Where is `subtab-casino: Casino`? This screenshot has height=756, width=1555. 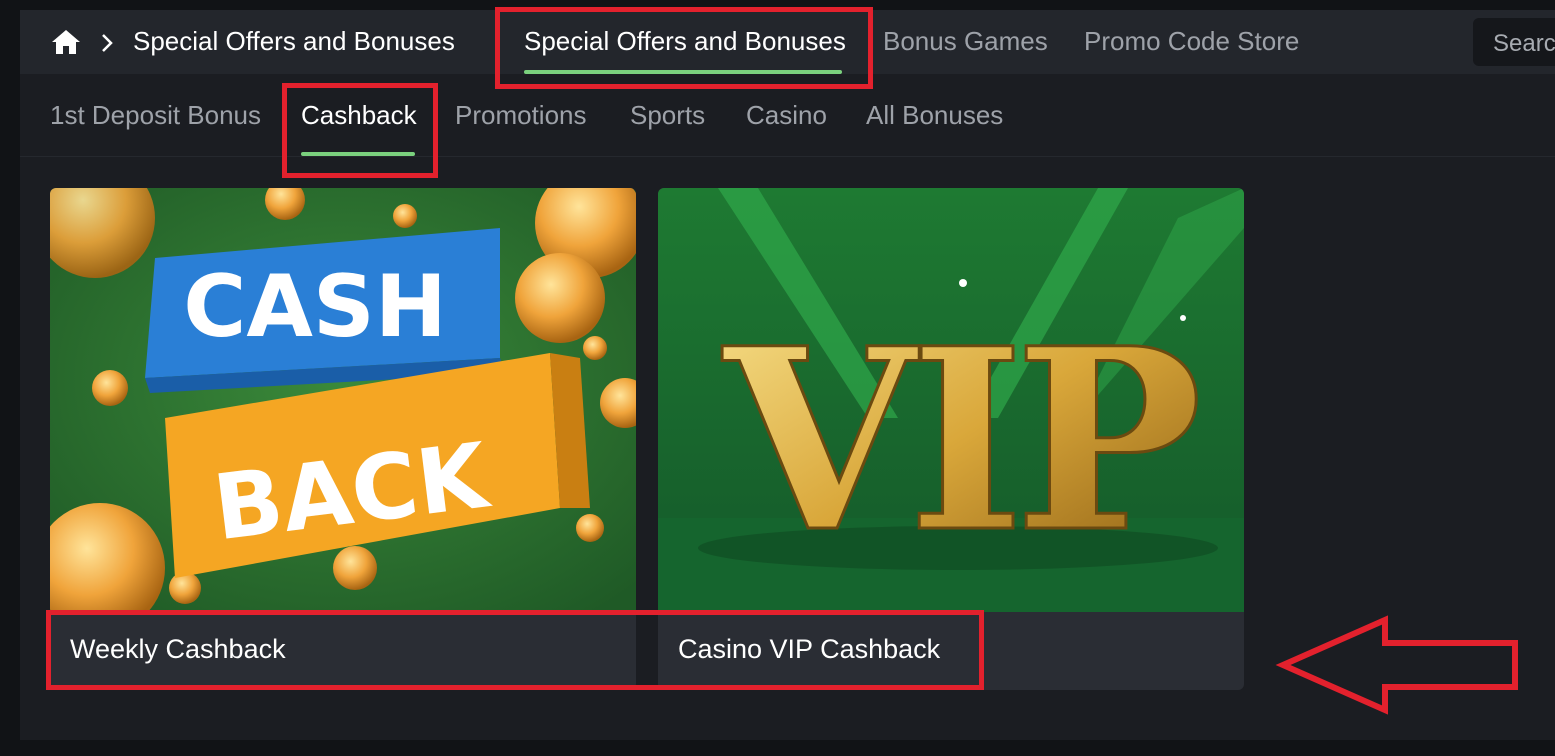 subtab-casino: Casino is located at coordinates (786, 115).